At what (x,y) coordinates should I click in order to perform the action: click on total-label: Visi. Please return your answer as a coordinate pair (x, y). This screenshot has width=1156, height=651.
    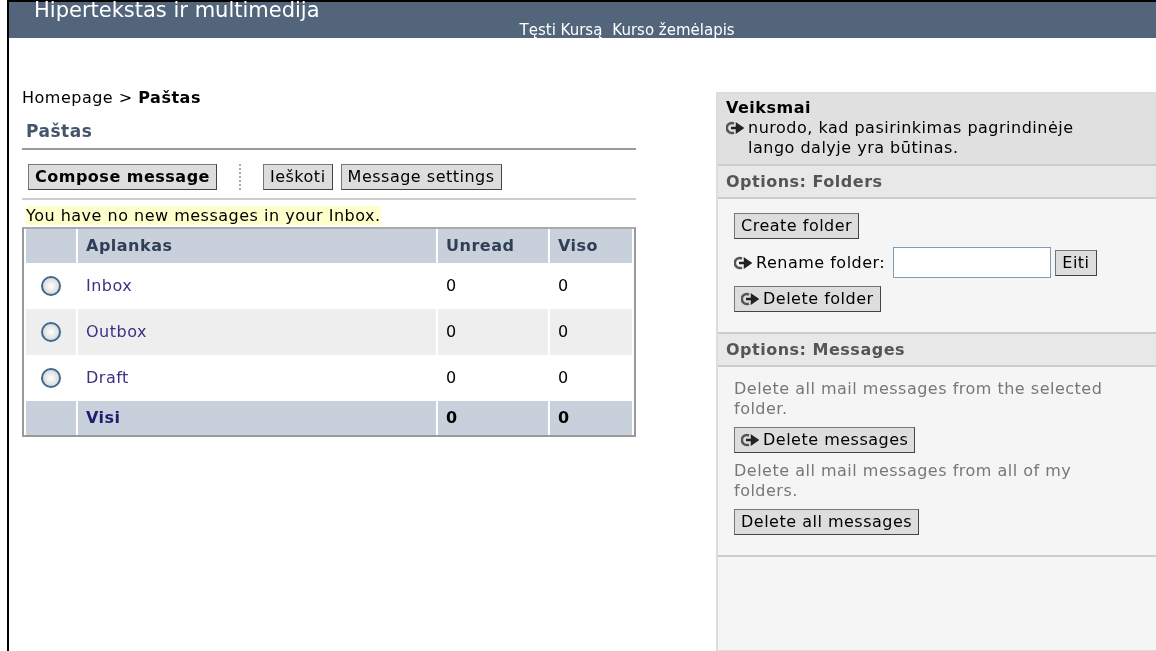
    Looking at the image, I should click on (257, 417).